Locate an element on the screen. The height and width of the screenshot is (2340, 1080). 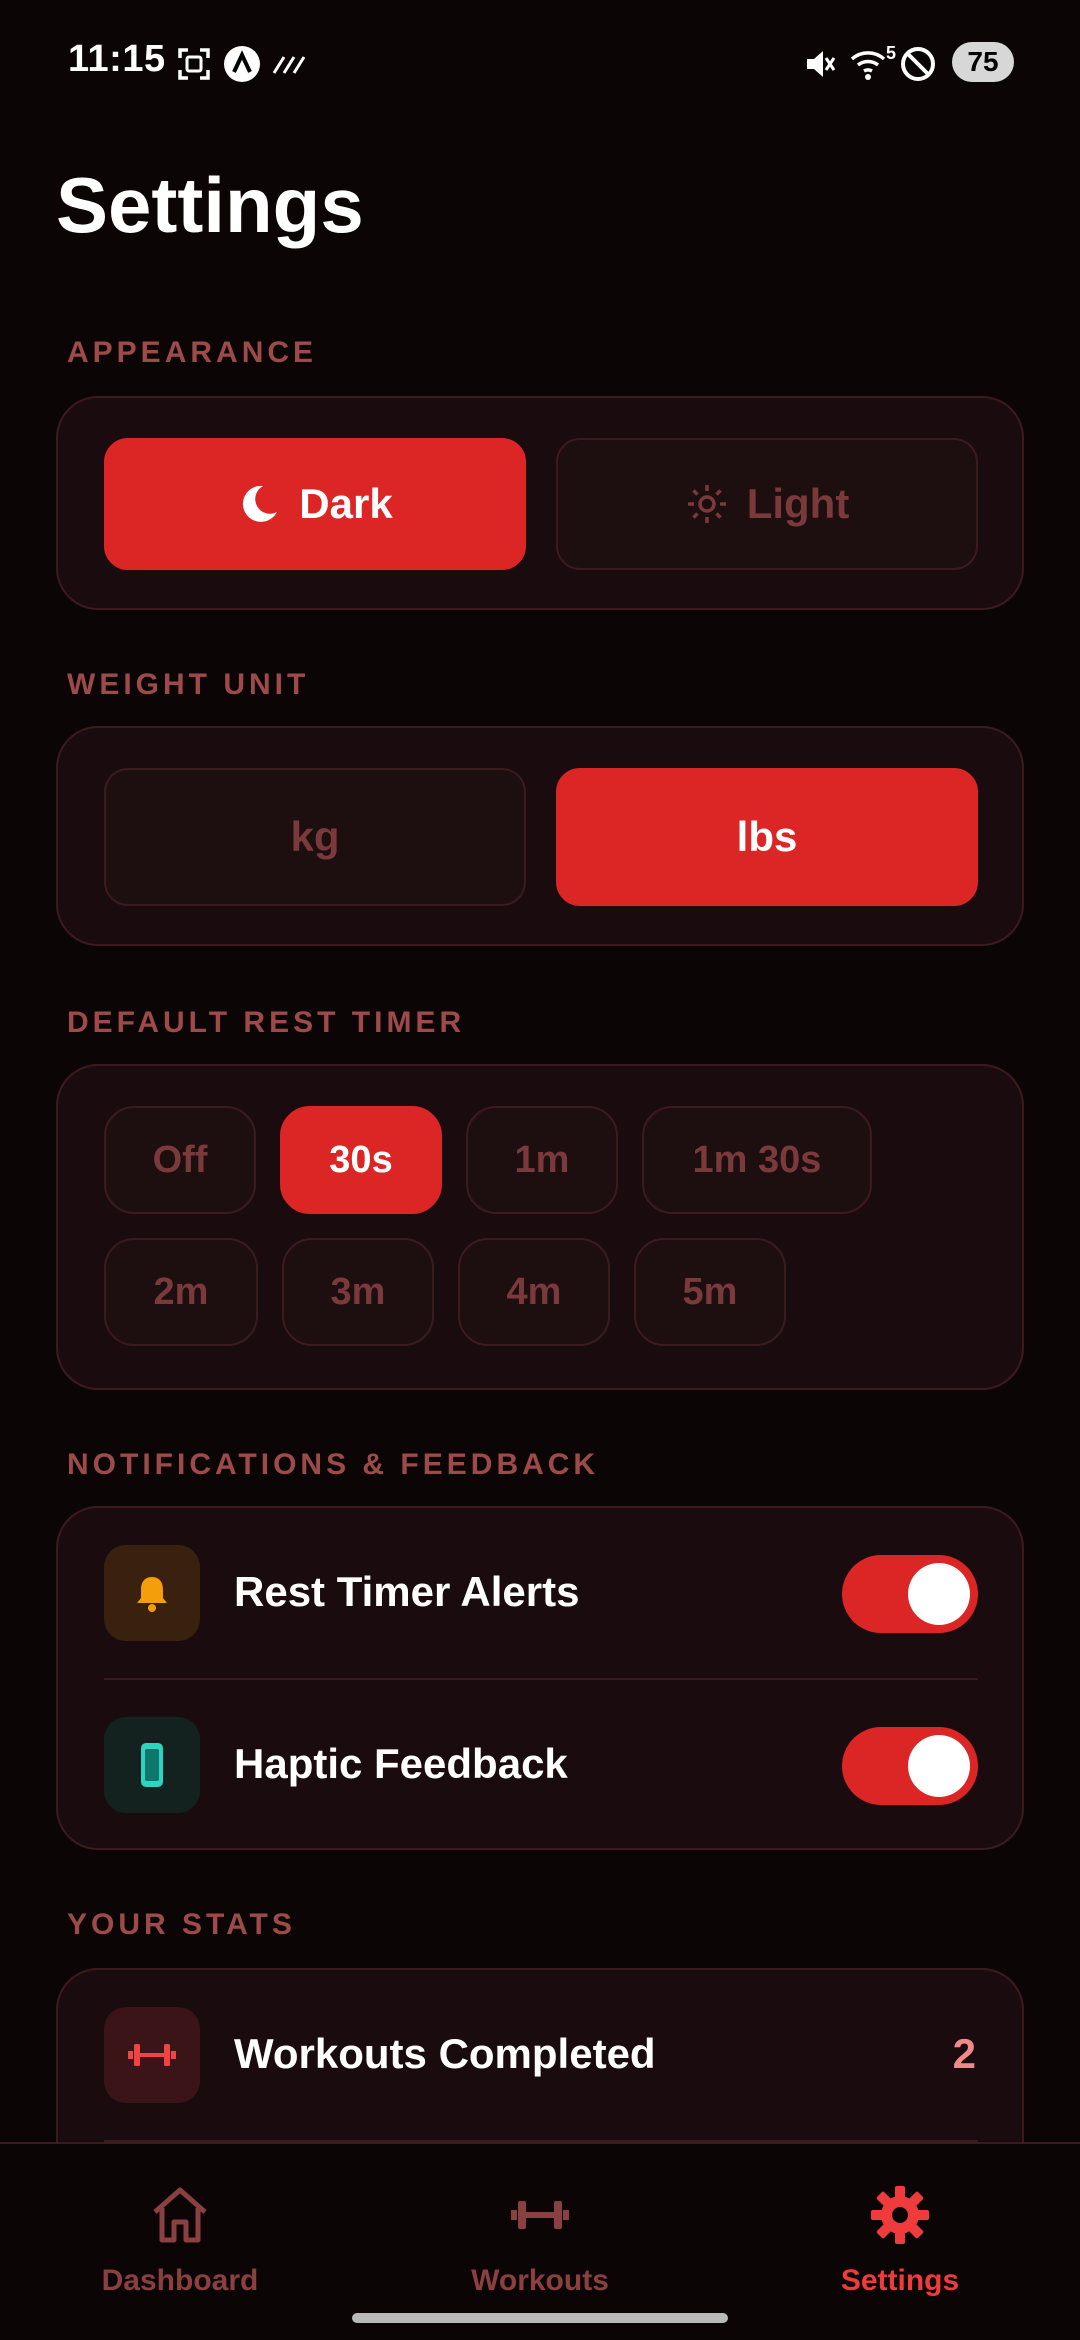
nav-settings: Settings is located at coordinates (900, 2242).